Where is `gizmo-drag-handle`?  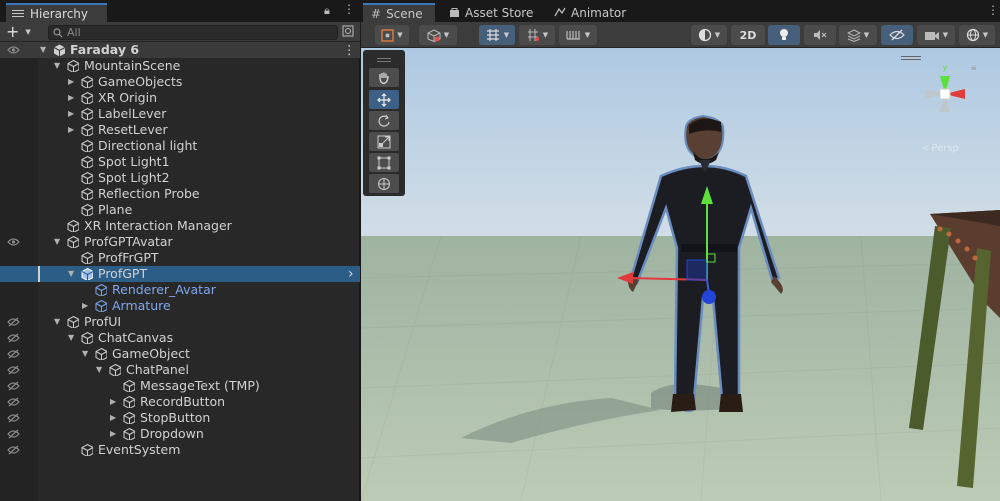 gizmo-drag-handle is located at coordinates (911, 58).